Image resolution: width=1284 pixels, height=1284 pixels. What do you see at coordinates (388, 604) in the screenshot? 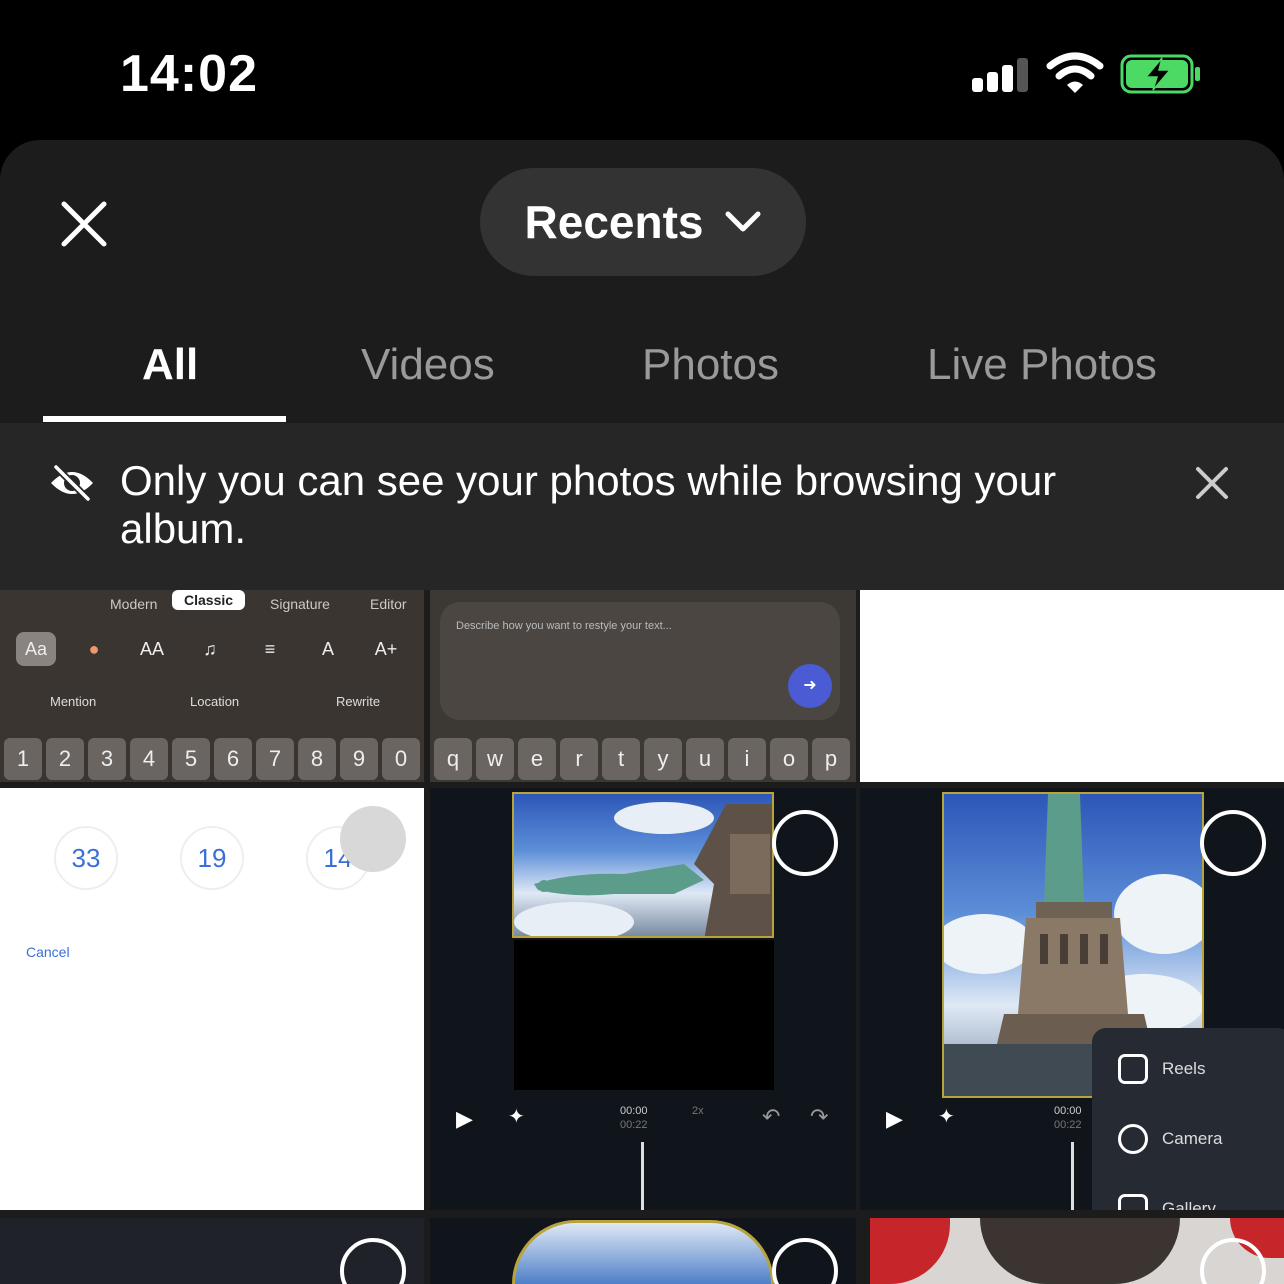
I see `mode-label: Editor` at bounding box center [388, 604].